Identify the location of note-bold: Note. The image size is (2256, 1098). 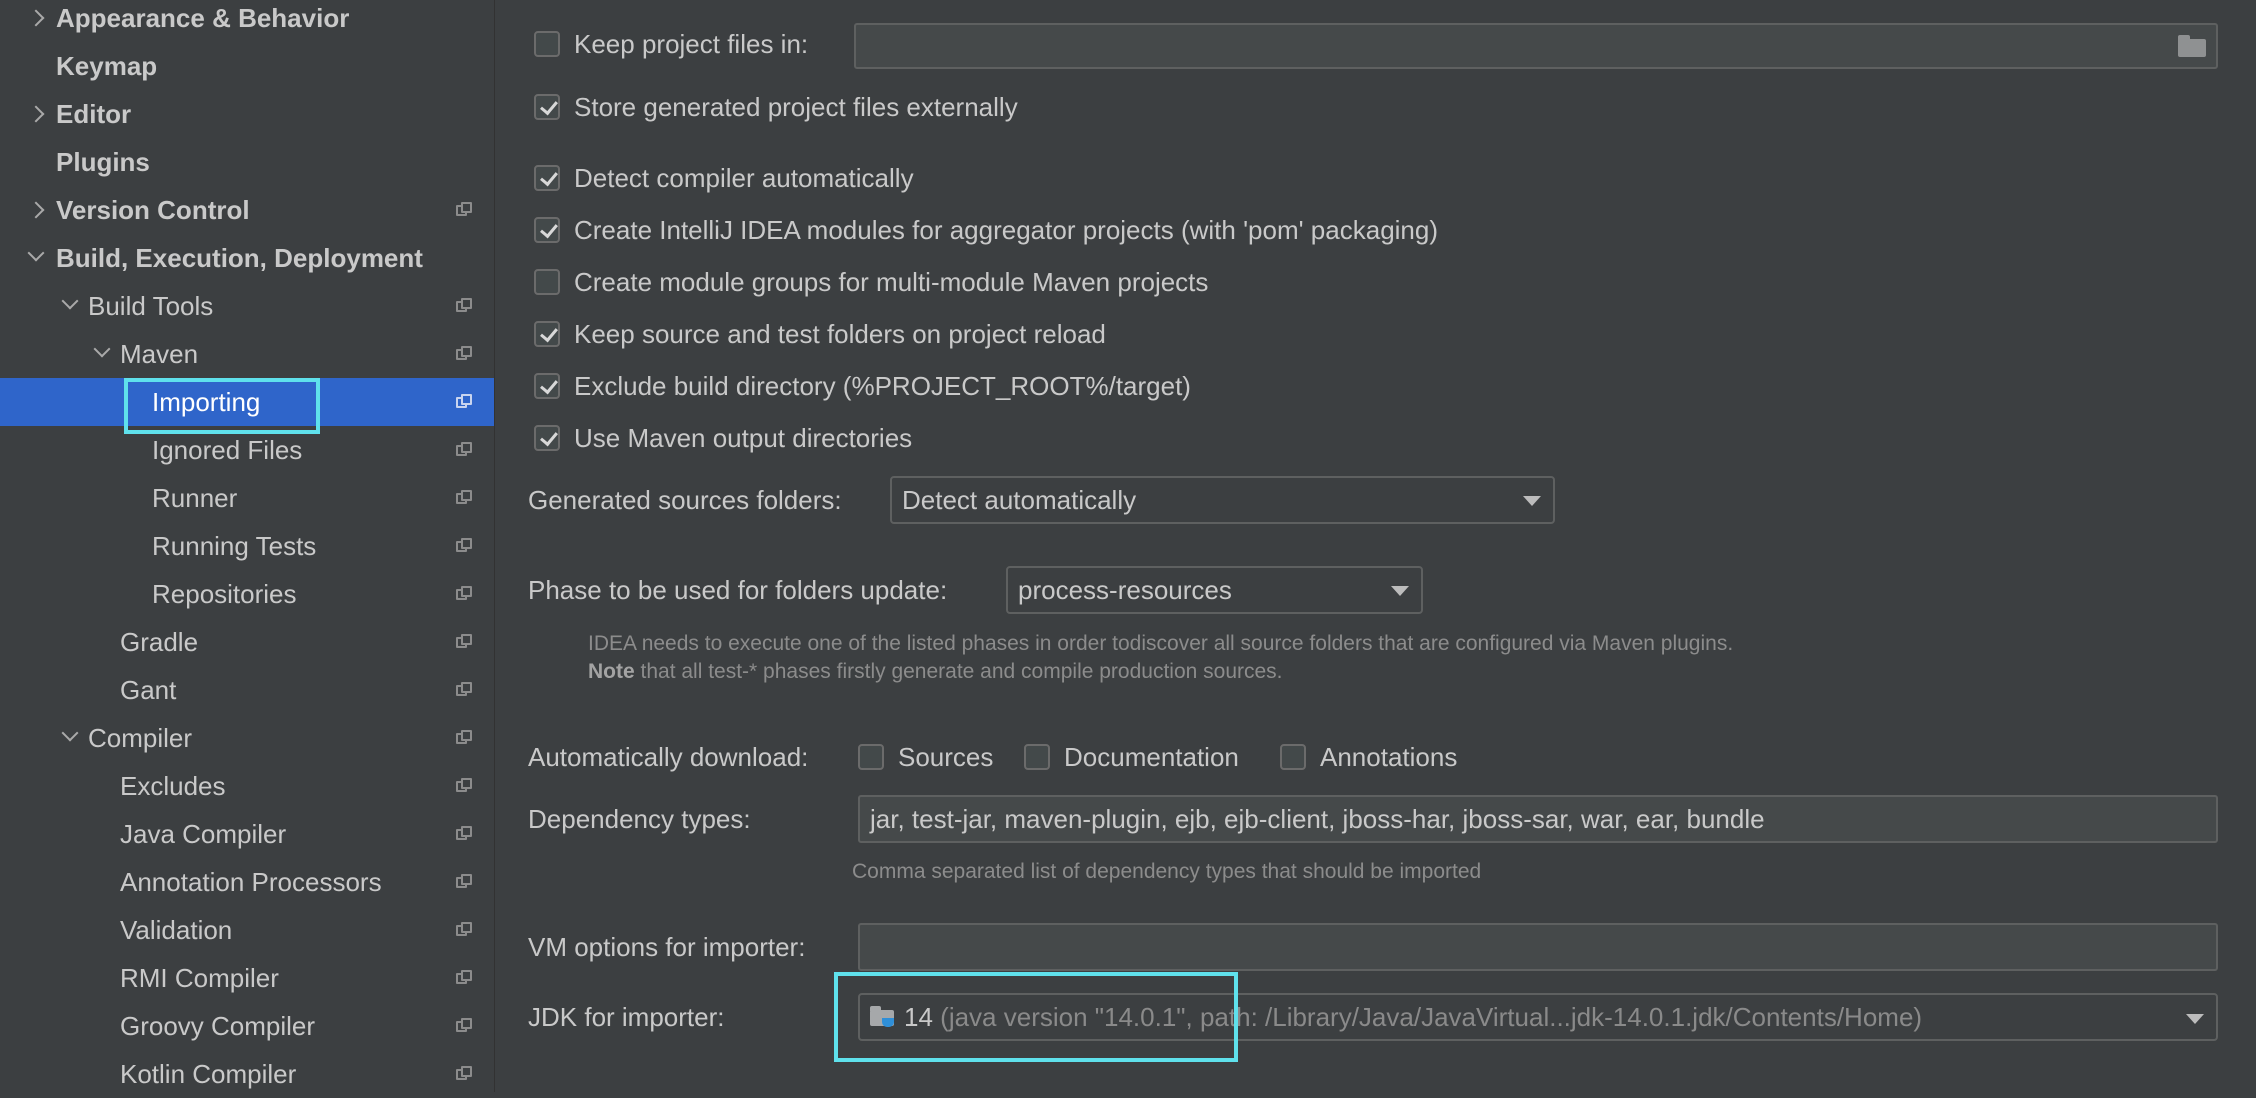
(611, 671).